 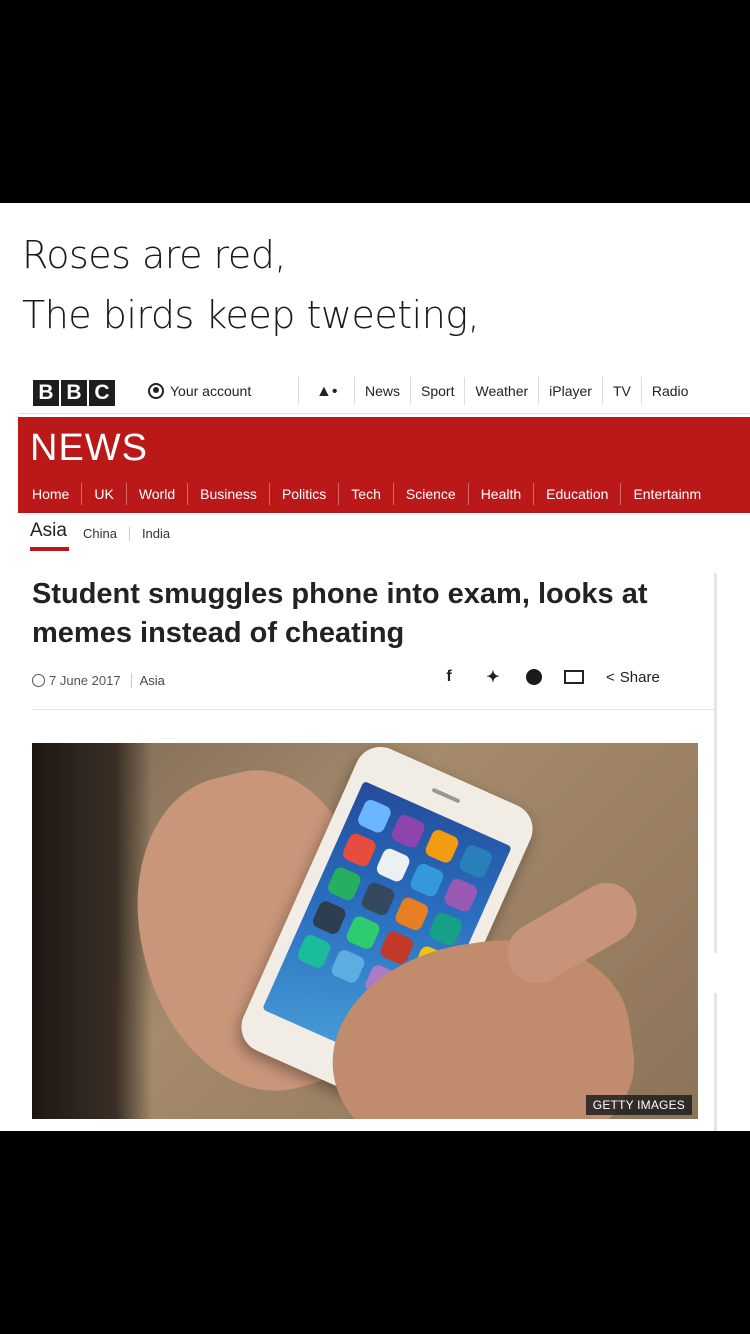 I want to click on meme-line-2: The birds keep tweeting,, so click(x=251, y=315).